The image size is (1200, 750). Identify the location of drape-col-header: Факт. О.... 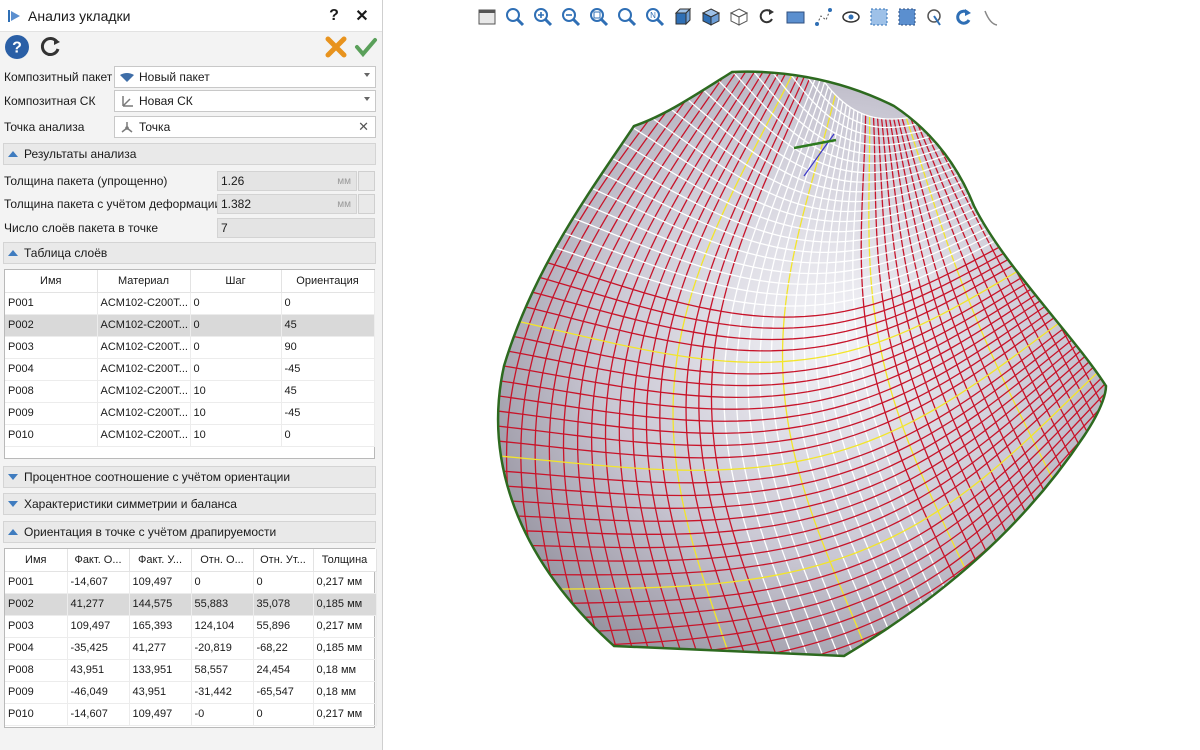
(98, 560).